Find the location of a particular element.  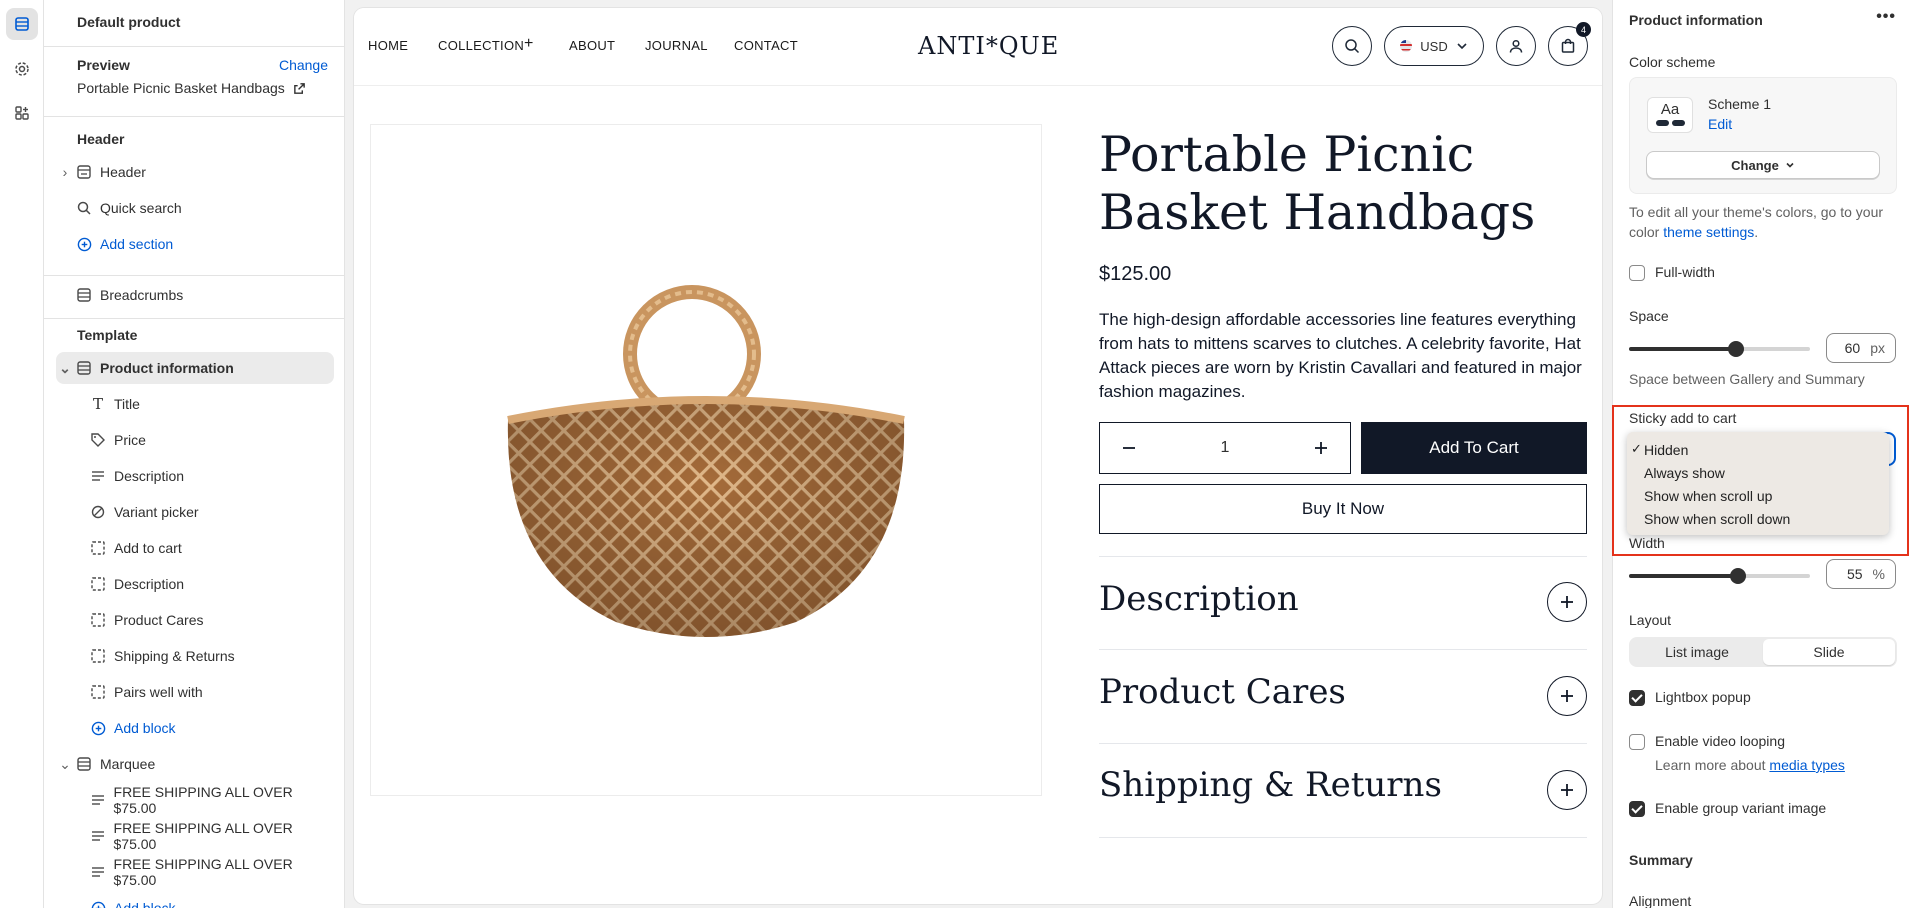

space-slider-thumb is located at coordinates (1735, 349).